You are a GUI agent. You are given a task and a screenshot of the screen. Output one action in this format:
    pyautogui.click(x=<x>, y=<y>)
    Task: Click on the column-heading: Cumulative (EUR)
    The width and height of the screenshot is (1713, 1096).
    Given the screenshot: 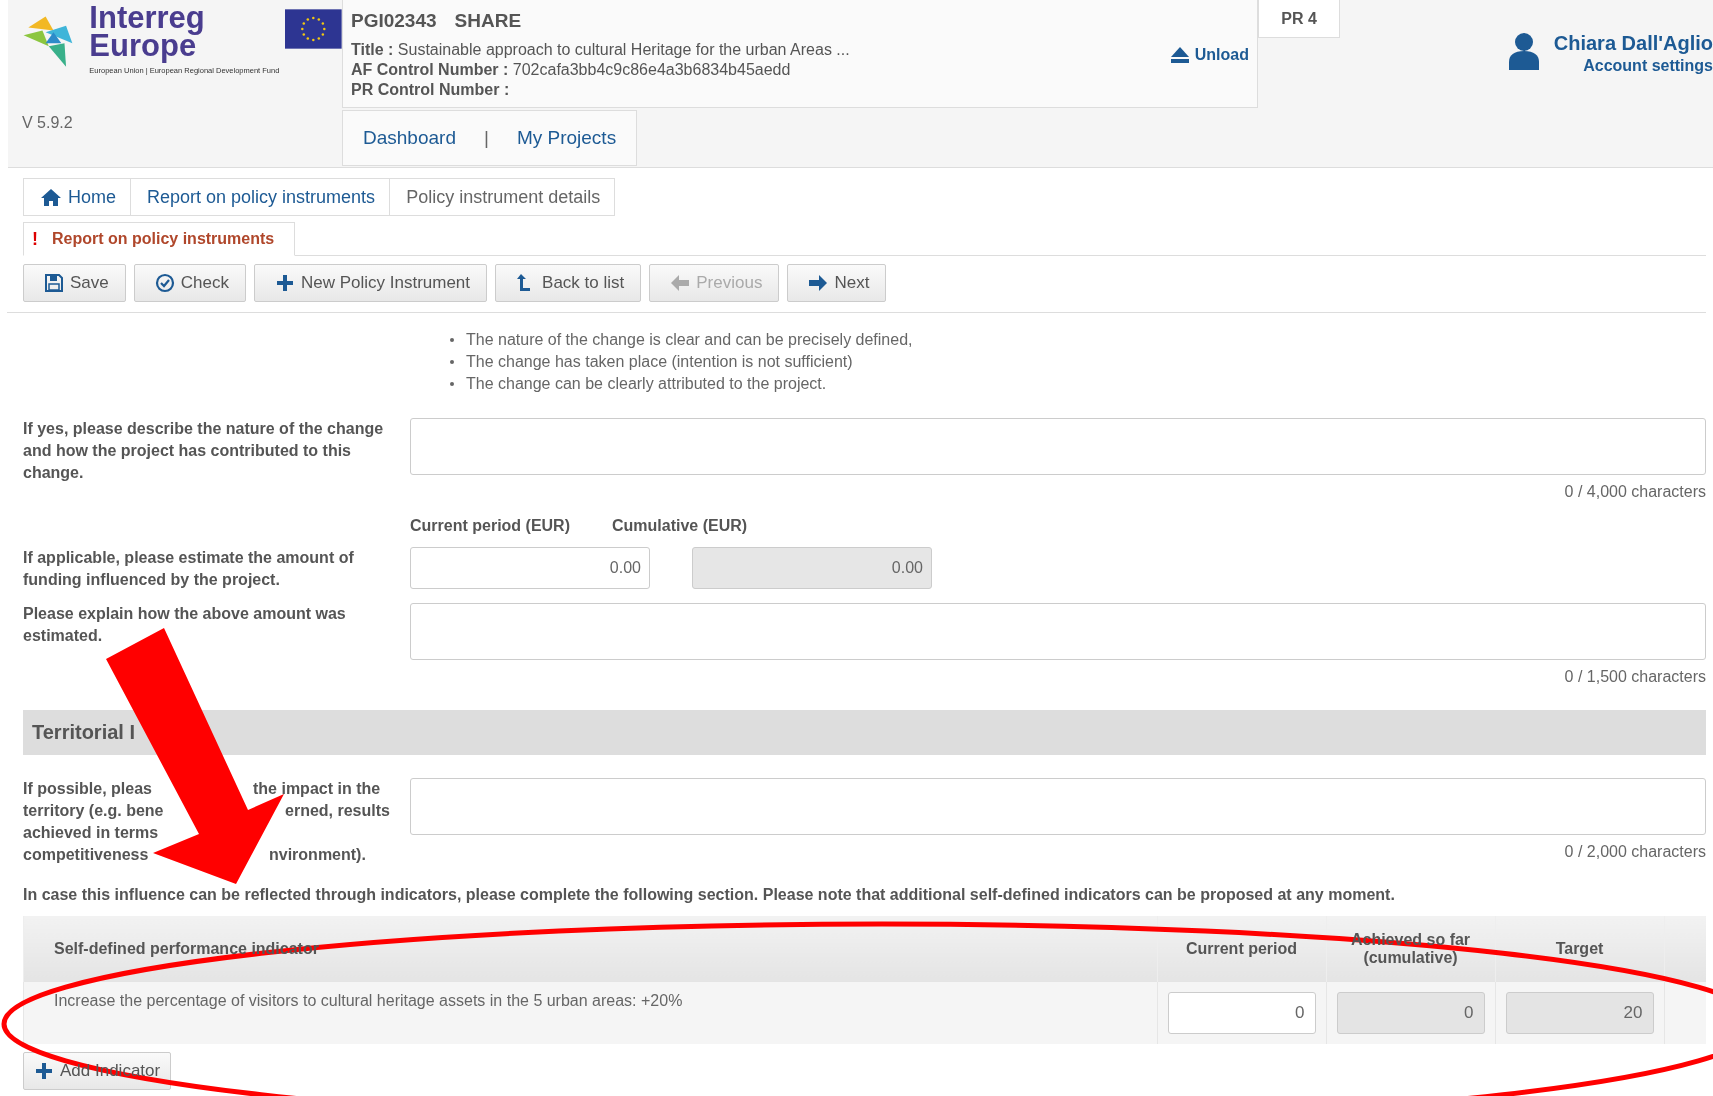 What is the action you would take?
    pyautogui.click(x=680, y=526)
    